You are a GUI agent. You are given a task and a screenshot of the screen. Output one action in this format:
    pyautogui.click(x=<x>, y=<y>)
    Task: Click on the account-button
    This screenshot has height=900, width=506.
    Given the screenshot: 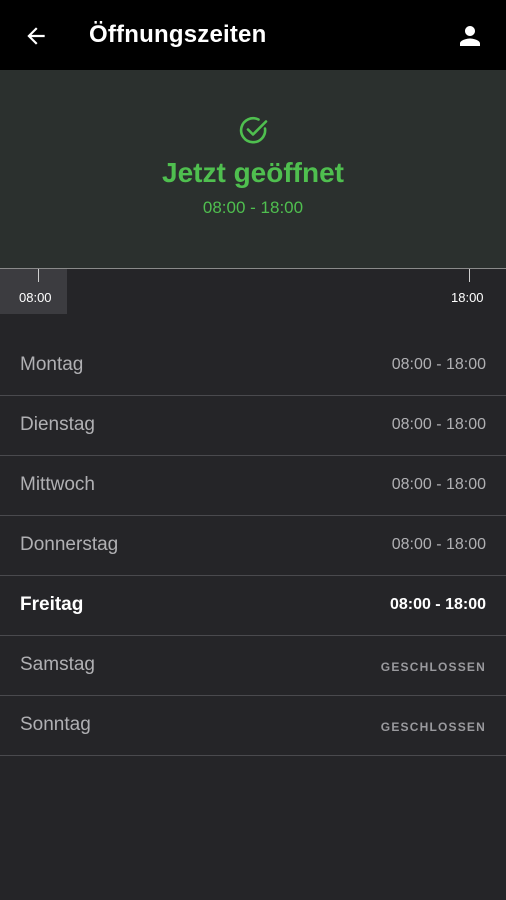 What is the action you would take?
    pyautogui.click(x=470, y=36)
    